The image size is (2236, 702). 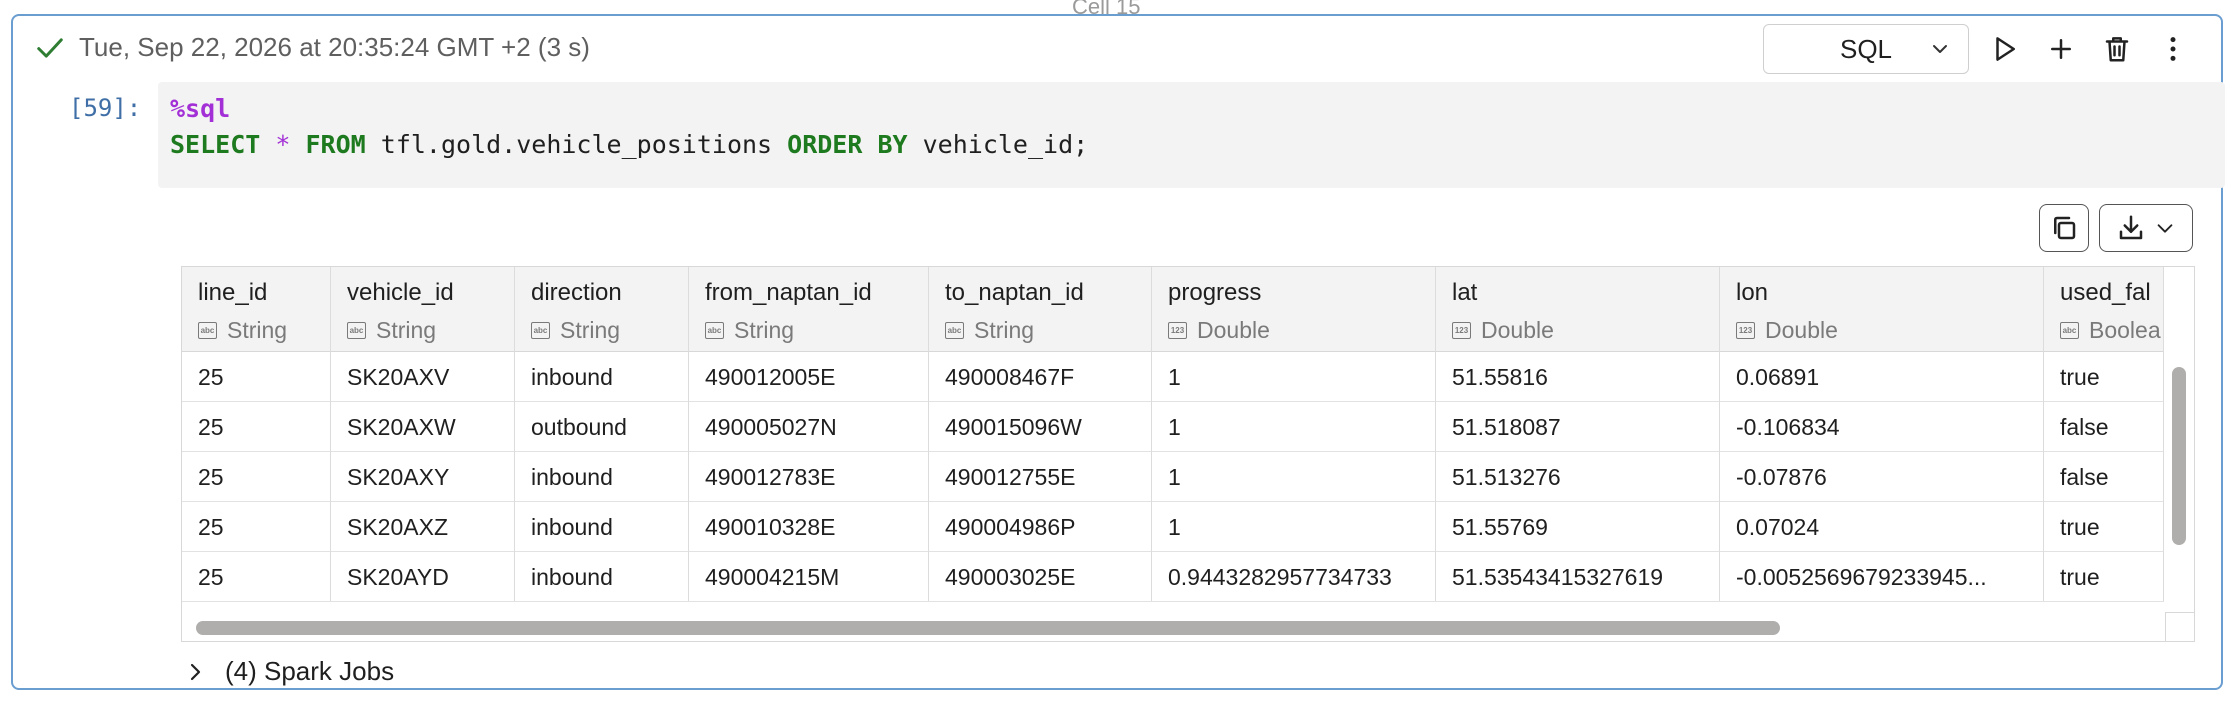 I want to click on cell-value: 51.53543415327619, so click(x=1558, y=577).